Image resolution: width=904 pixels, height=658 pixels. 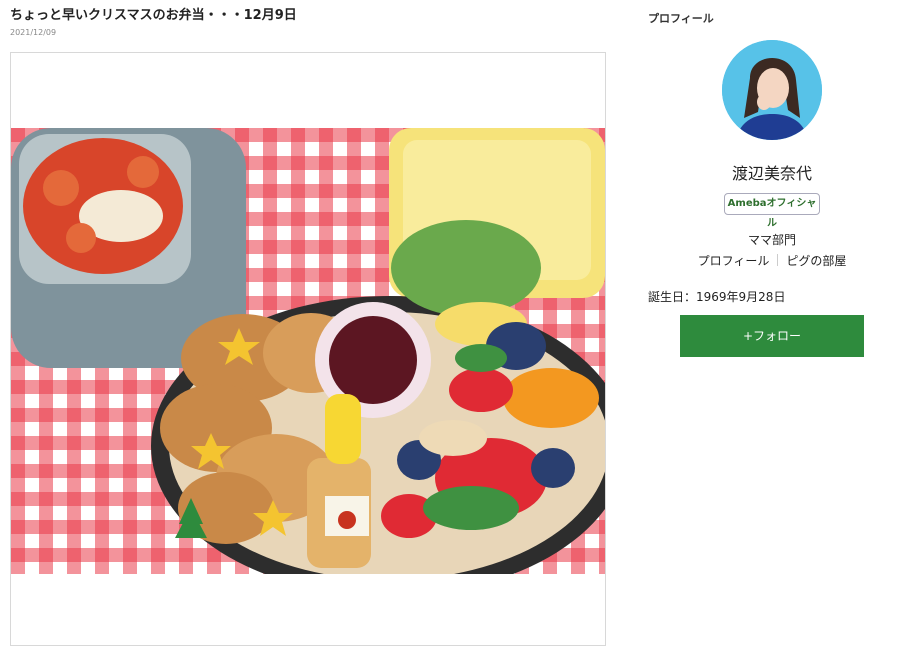 What do you see at coordinates (734, 261) in the screenshot?
I see `profile-link: プロフィール` at bounding box center [734, 261].